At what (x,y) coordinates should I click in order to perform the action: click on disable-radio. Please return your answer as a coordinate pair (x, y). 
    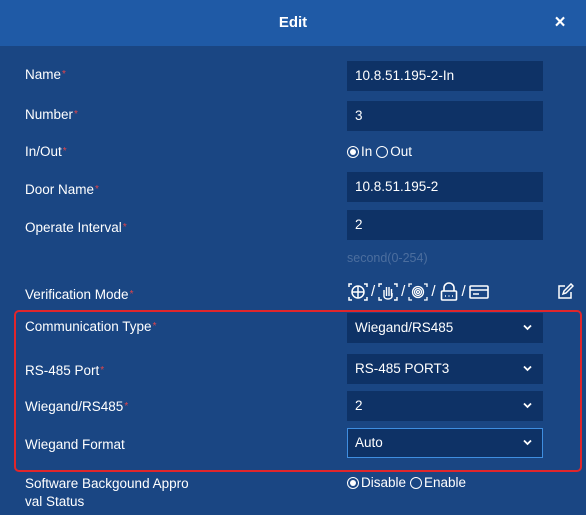
    Looking at the image, I should click on (353, 483).